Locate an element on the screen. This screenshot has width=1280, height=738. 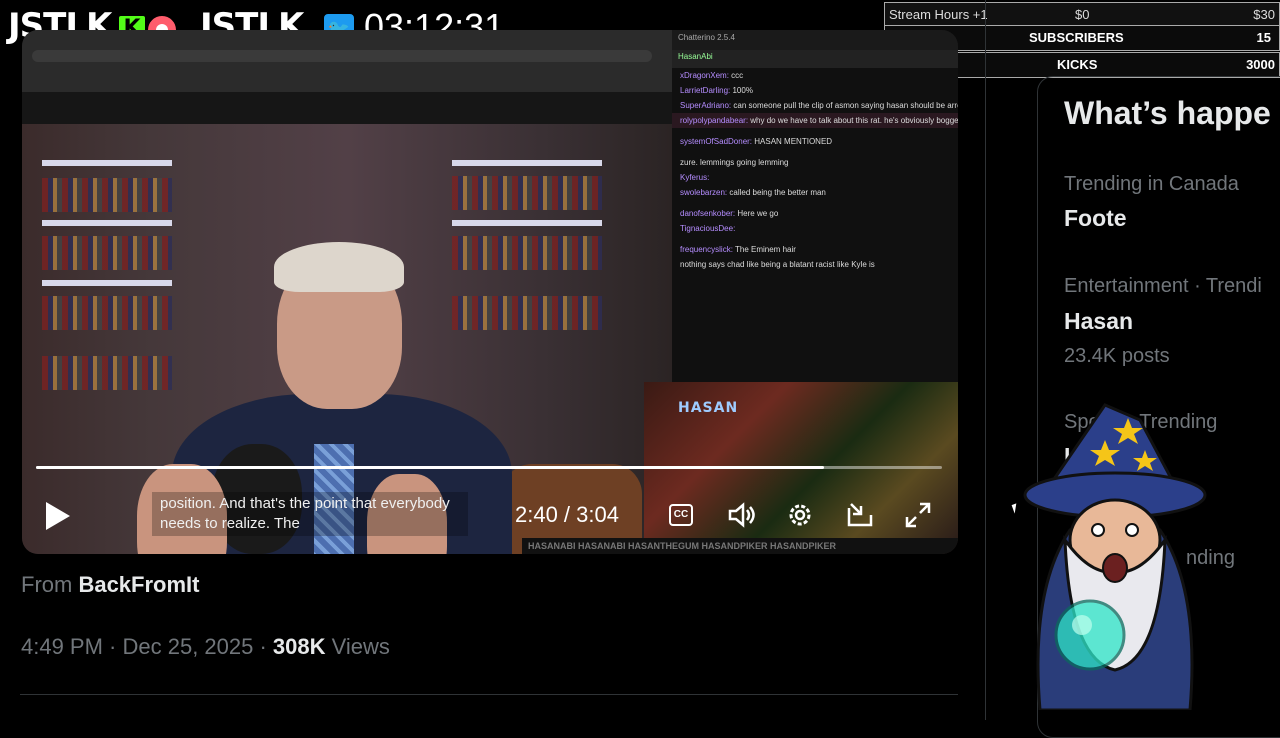
chat-line: zure. lemmings going lemming is located at coordinates (815, 162).